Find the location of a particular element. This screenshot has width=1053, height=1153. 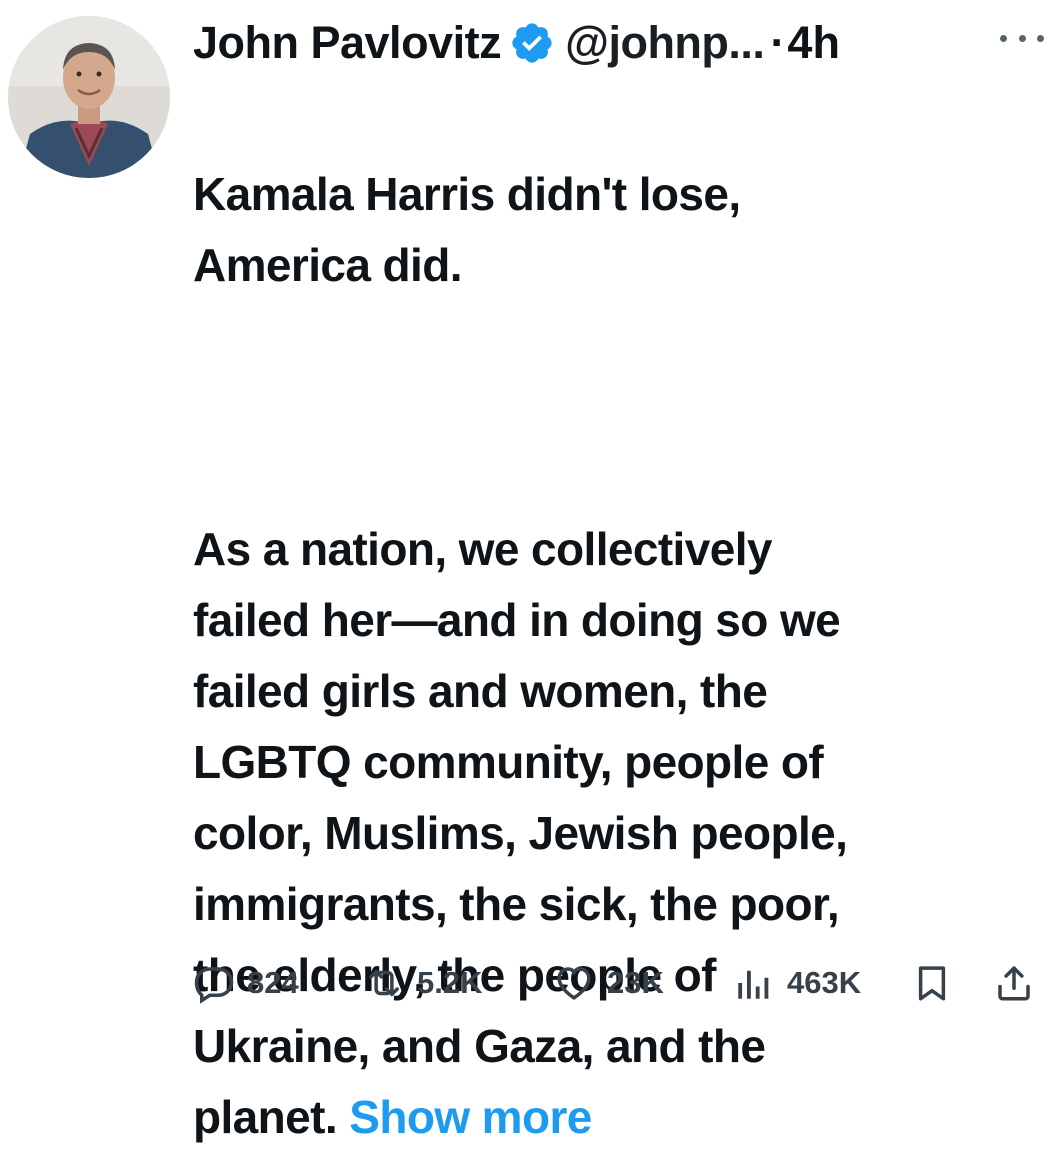

post-time: 4h is located at coordinates (813, 43).